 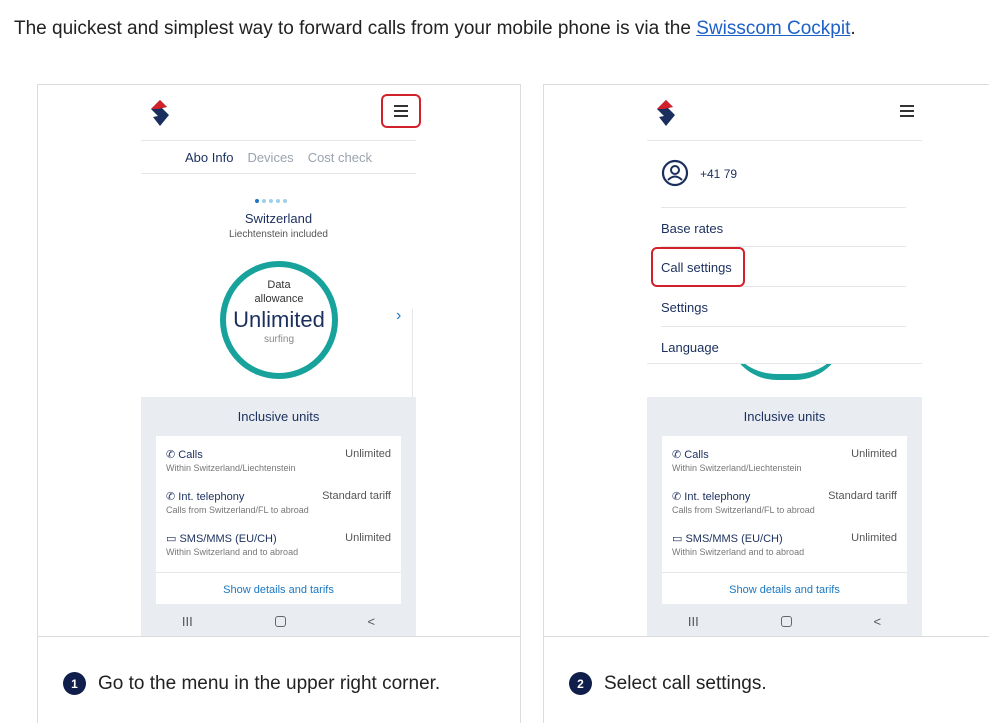 What do you see at coordinates (340, 157) in the screenshot?
I see `tab-cost-check: Cost check` at bounding box center [340, 157].